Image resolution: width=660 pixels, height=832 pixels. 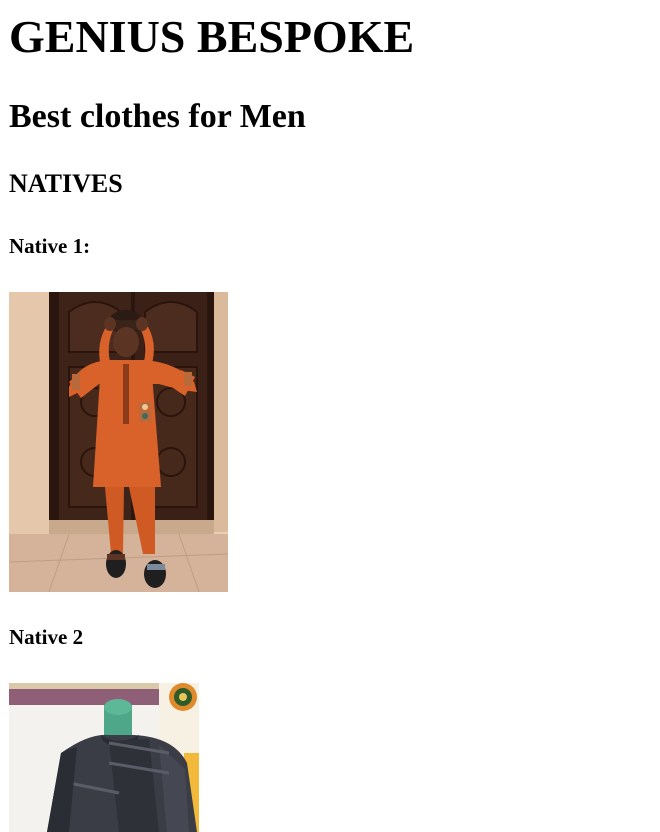 I want to click on native-2-photo, so click(x=104, y=757).